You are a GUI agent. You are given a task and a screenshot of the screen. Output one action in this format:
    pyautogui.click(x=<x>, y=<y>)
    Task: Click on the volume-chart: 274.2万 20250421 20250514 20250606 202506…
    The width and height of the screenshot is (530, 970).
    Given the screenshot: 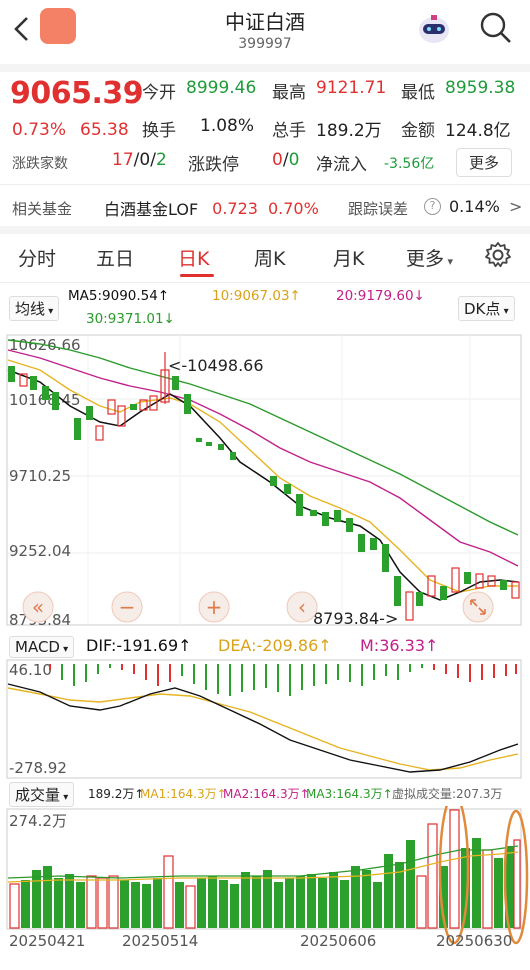 What is the action you would take?
    pyautogui.click(x=265, y=878)
    